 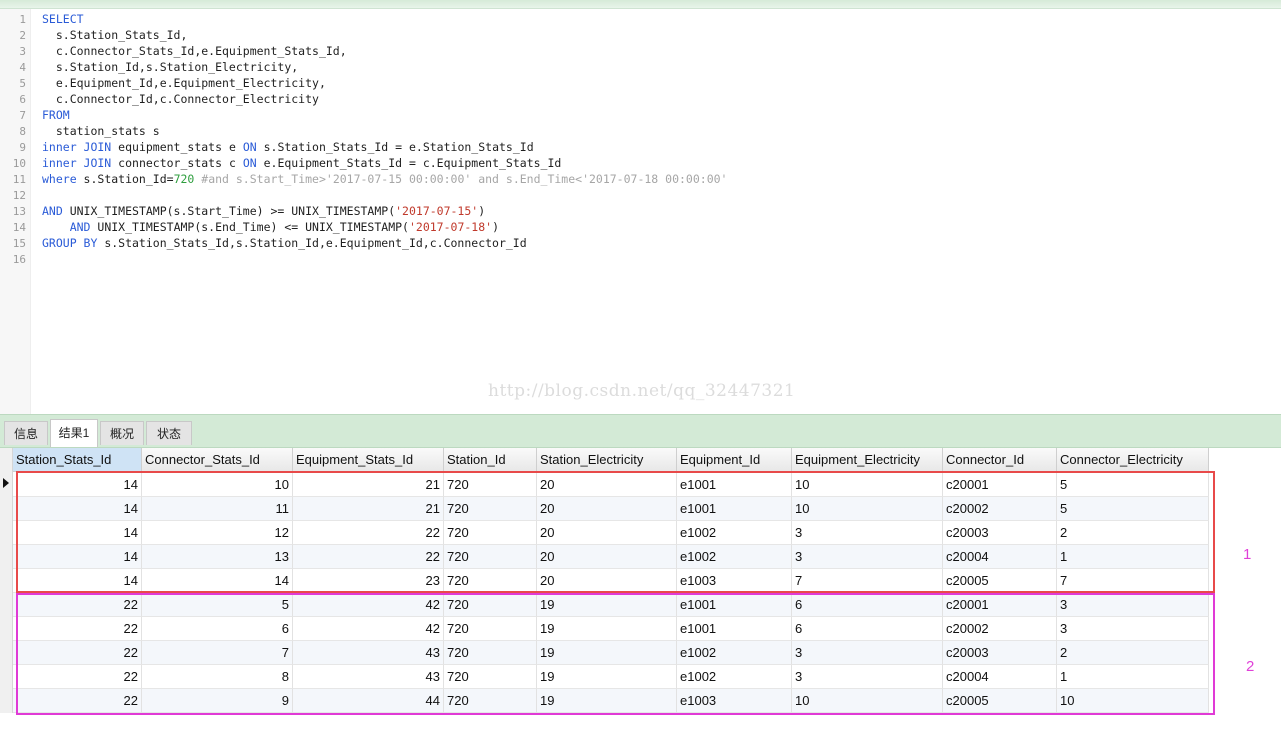 I want to click on column-header: Connector_Electricity, so click(x=1133, y=460).